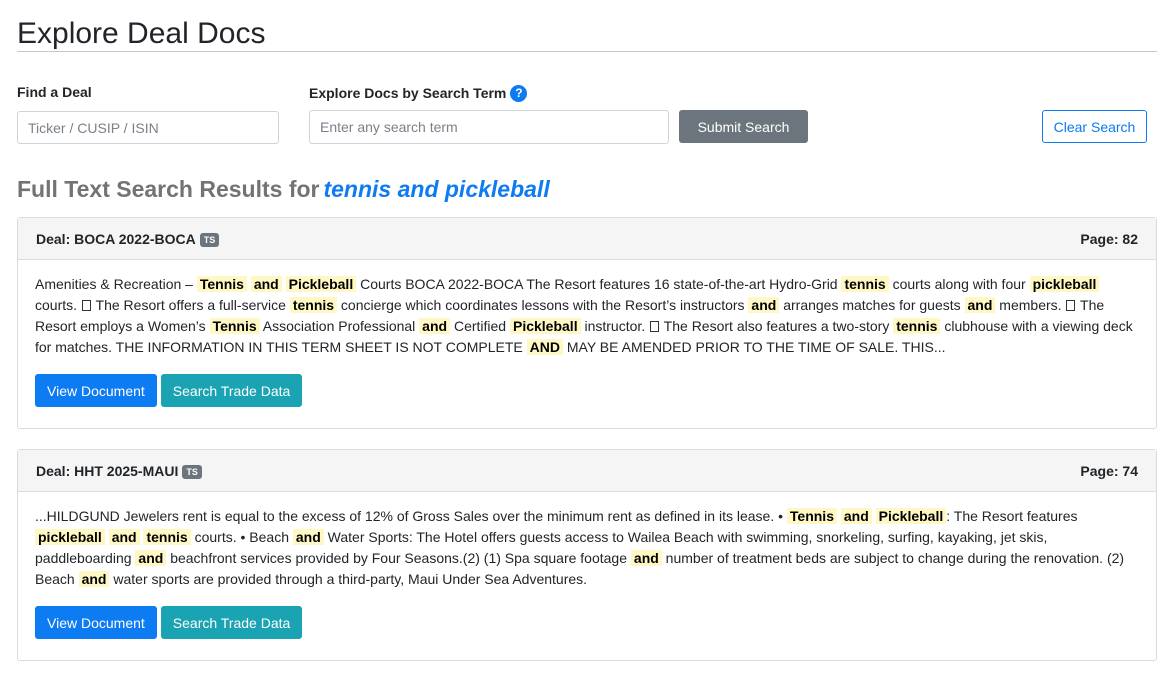 The width and height of the screenshot is (1170, 675). I want to click on snippet-text: courts., so click(58, 305).